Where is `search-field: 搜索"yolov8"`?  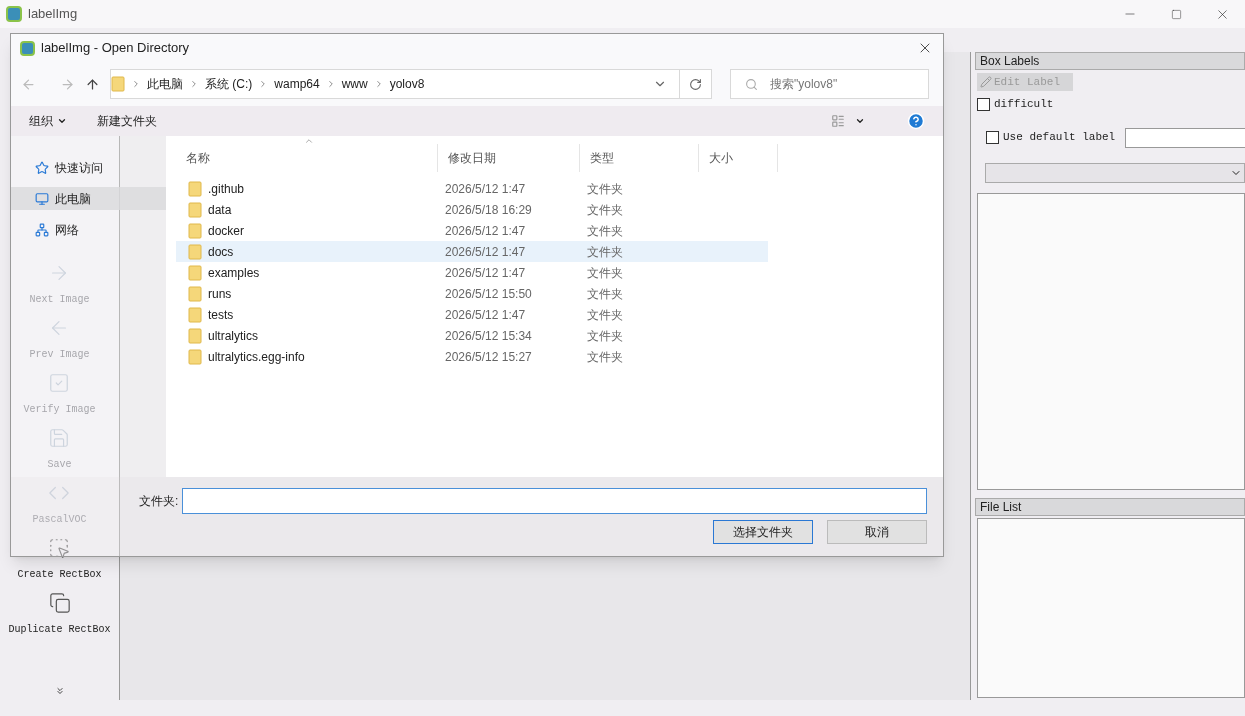 search-field: 搜索"yolov8" is located at coordinates (829, 84).